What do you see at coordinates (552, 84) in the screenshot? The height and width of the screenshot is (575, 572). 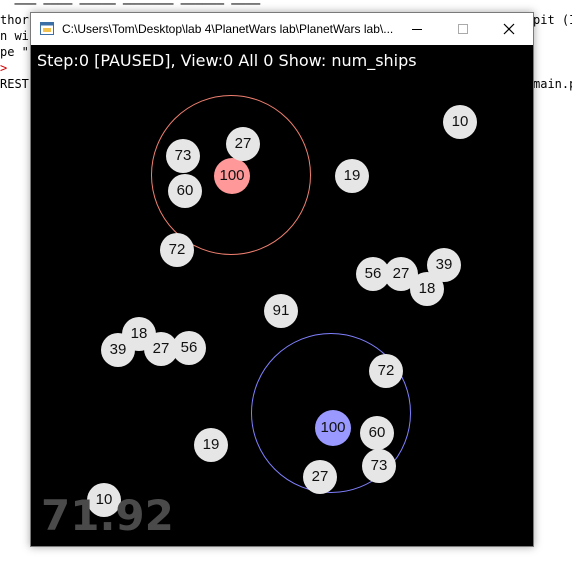 I see `editor-fragment: main.p` at bounding box center [552, 84].